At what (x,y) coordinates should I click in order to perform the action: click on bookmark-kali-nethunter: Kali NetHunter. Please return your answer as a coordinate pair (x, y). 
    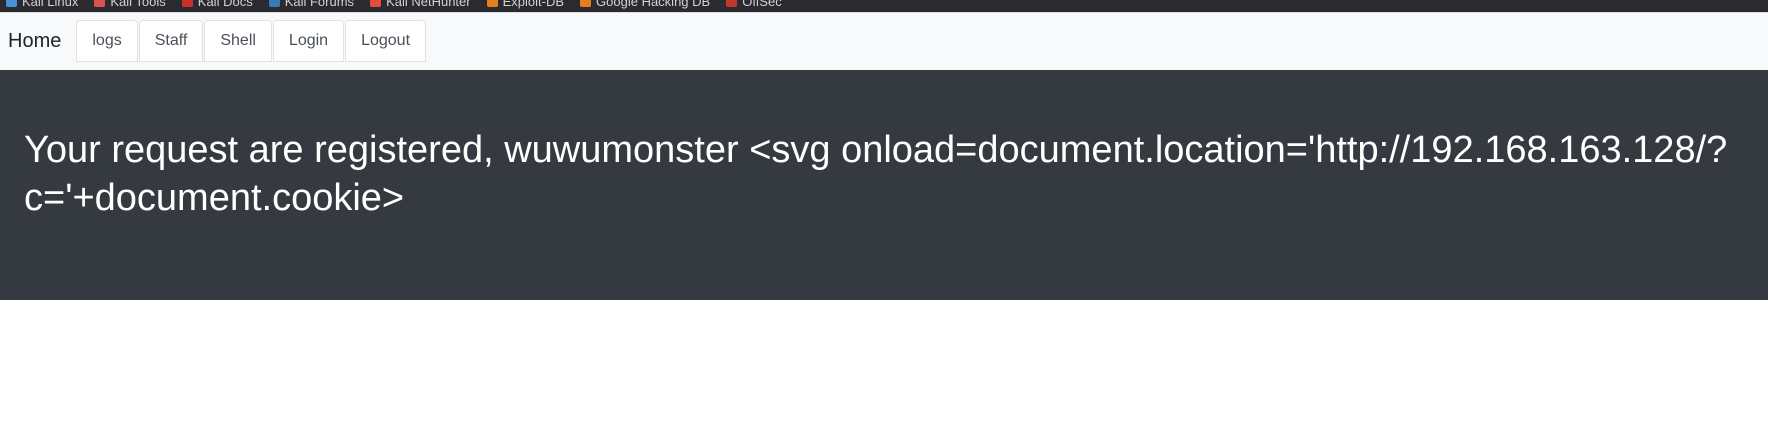
    Looking at the image, I should click on (420, 4).